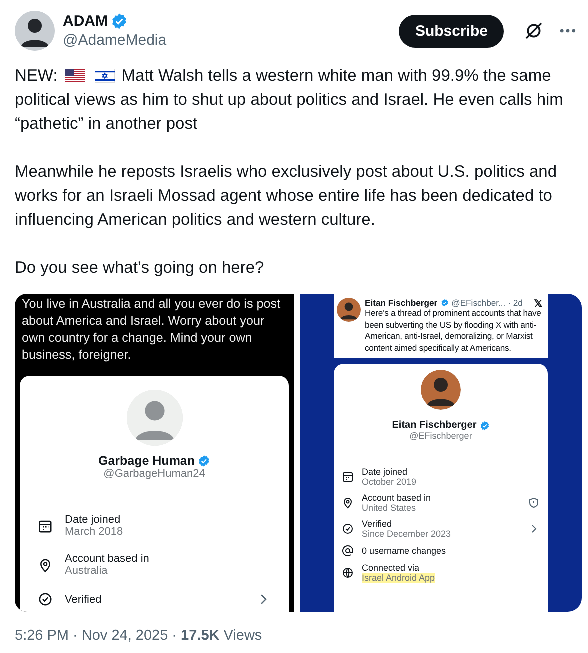 This screenshot has width=588, height=653. I want to click on slashed-circle-icon, so click(534, 31).